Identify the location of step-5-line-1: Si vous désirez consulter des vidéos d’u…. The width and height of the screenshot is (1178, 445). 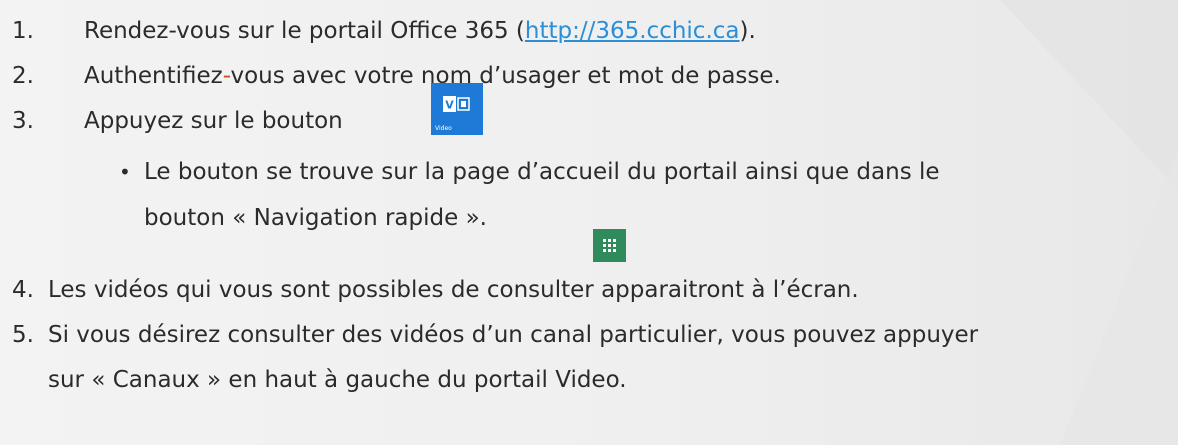
(513, 335).